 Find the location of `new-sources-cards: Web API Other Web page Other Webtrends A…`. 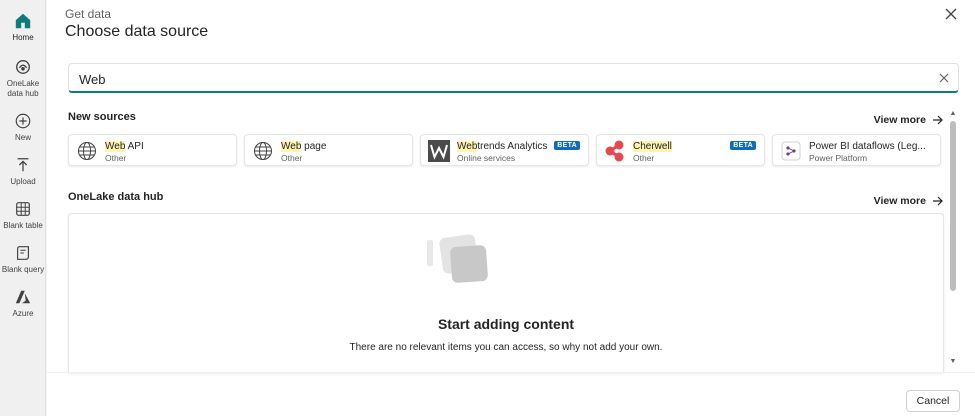

new-sources-cards: Web API Other Web page Other Webtrends A… is located at coordinates (506, 150).